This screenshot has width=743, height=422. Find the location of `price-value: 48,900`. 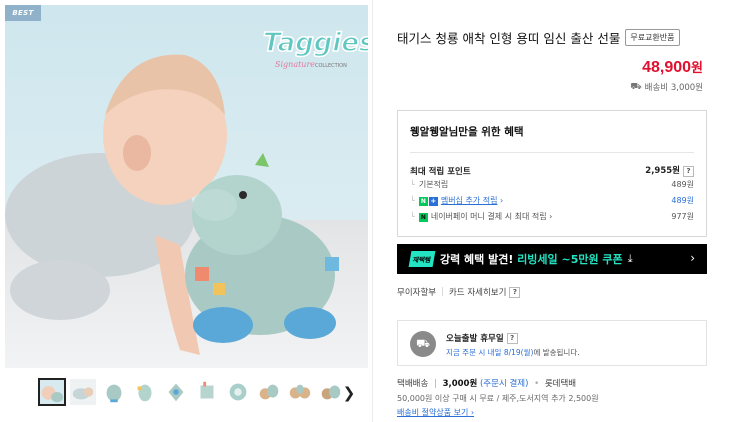

price-value: 48,900 is located at coordinates (667, 67).